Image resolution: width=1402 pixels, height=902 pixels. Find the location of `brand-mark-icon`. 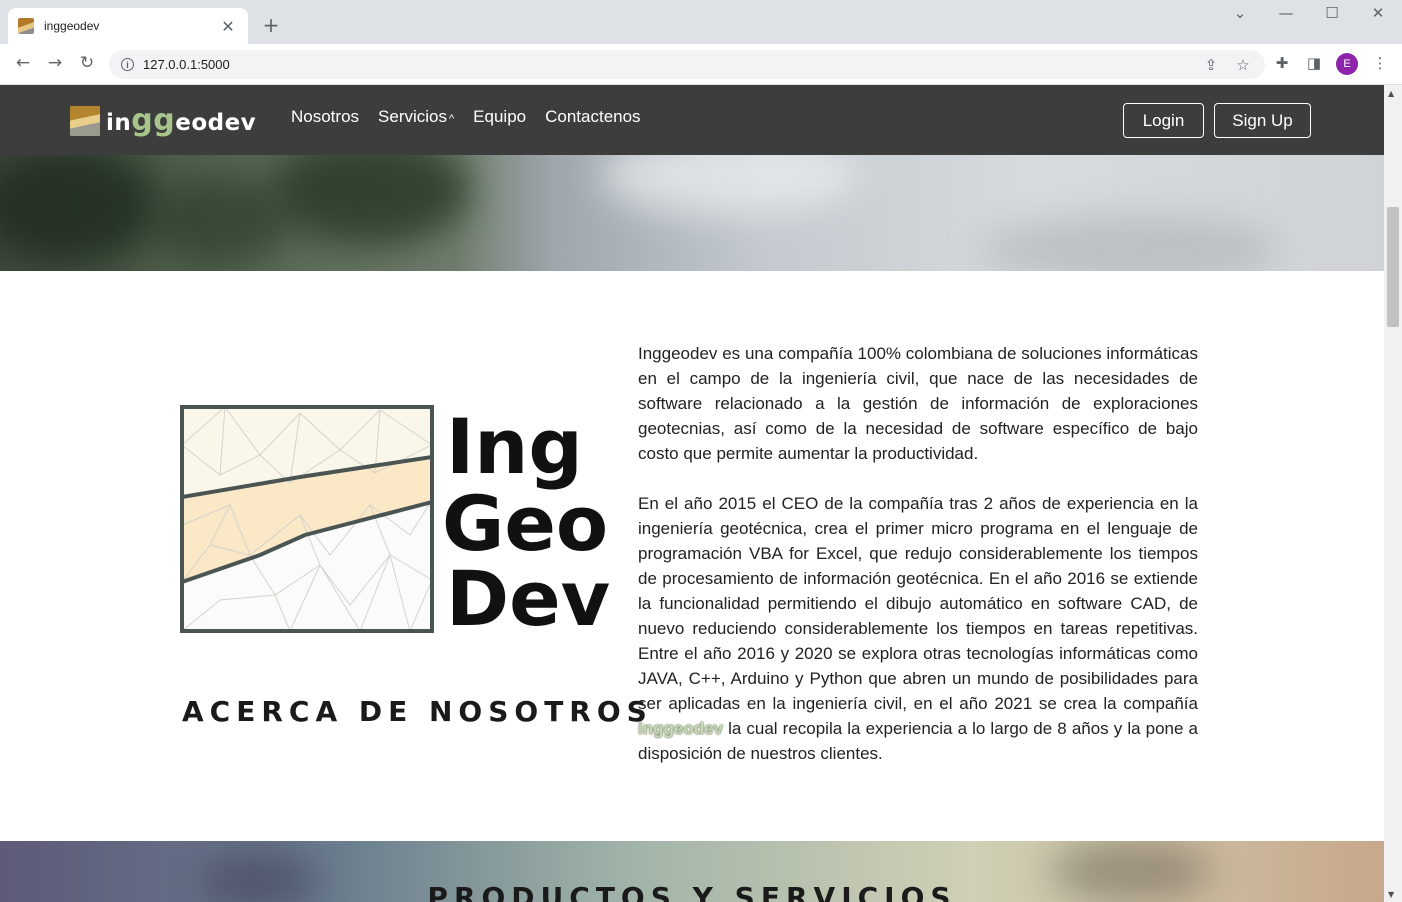

brand-mark-icon is located at coordinates (85, 120).